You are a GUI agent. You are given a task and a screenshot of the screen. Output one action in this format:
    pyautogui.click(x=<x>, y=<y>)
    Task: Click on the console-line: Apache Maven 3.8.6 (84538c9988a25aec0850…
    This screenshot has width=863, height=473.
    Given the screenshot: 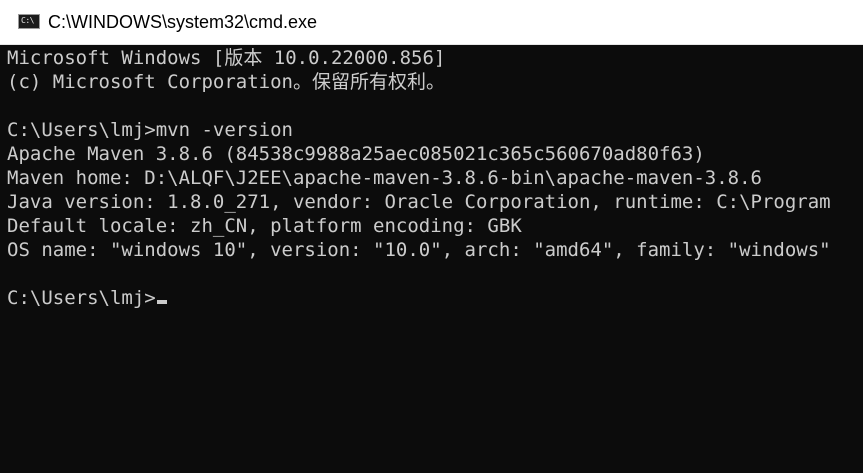 What is the action you would take?
    pyautogui.click(x=356, y=154)
    